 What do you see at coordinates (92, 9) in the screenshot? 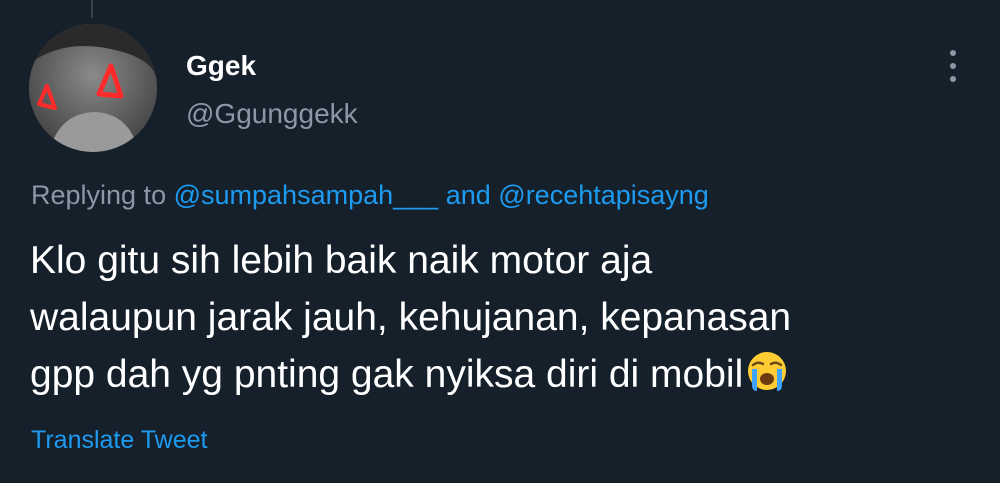
I see `thread-connector-line` at bounding box center [92, 9].